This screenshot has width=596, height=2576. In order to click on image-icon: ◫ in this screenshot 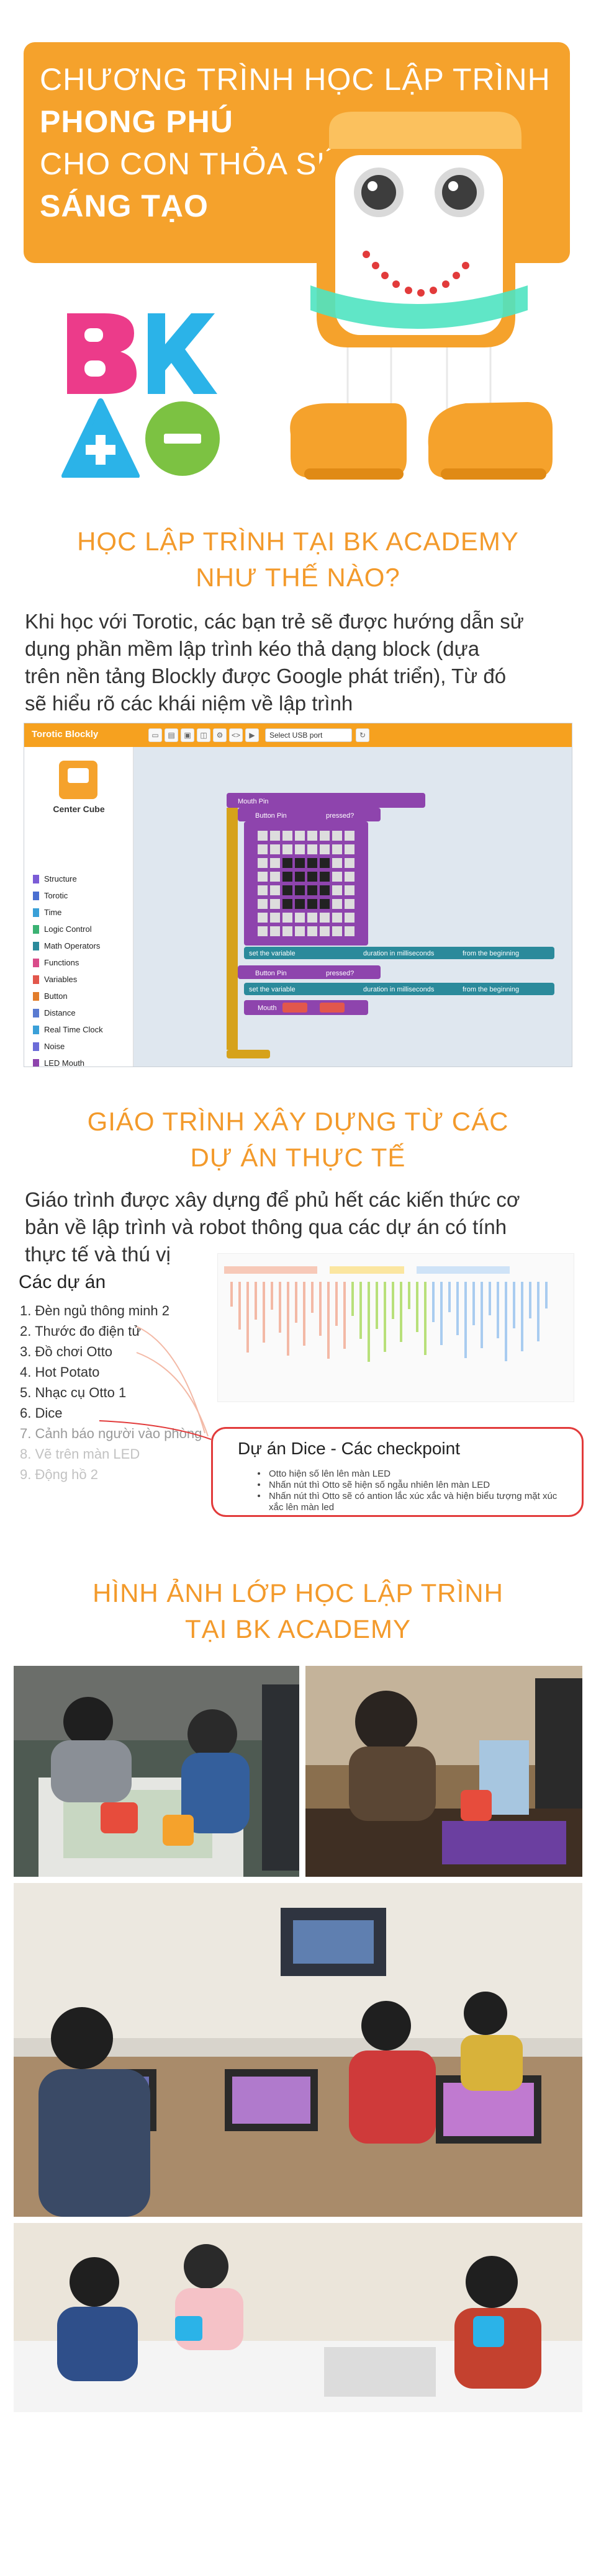, I will do `click(203, 735)`.